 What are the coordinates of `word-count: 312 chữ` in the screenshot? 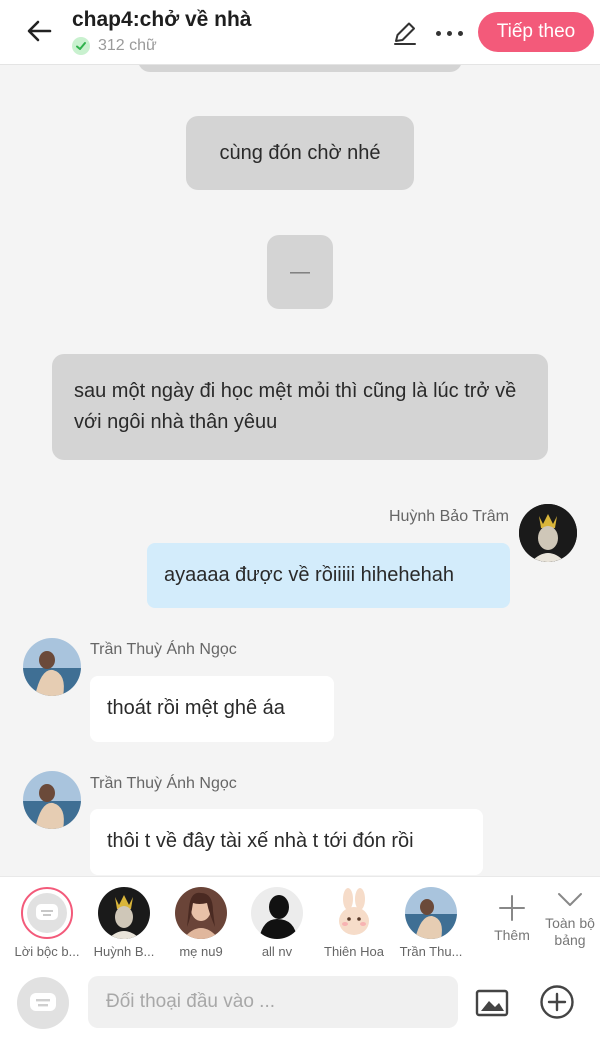 It's located at (114, 46).